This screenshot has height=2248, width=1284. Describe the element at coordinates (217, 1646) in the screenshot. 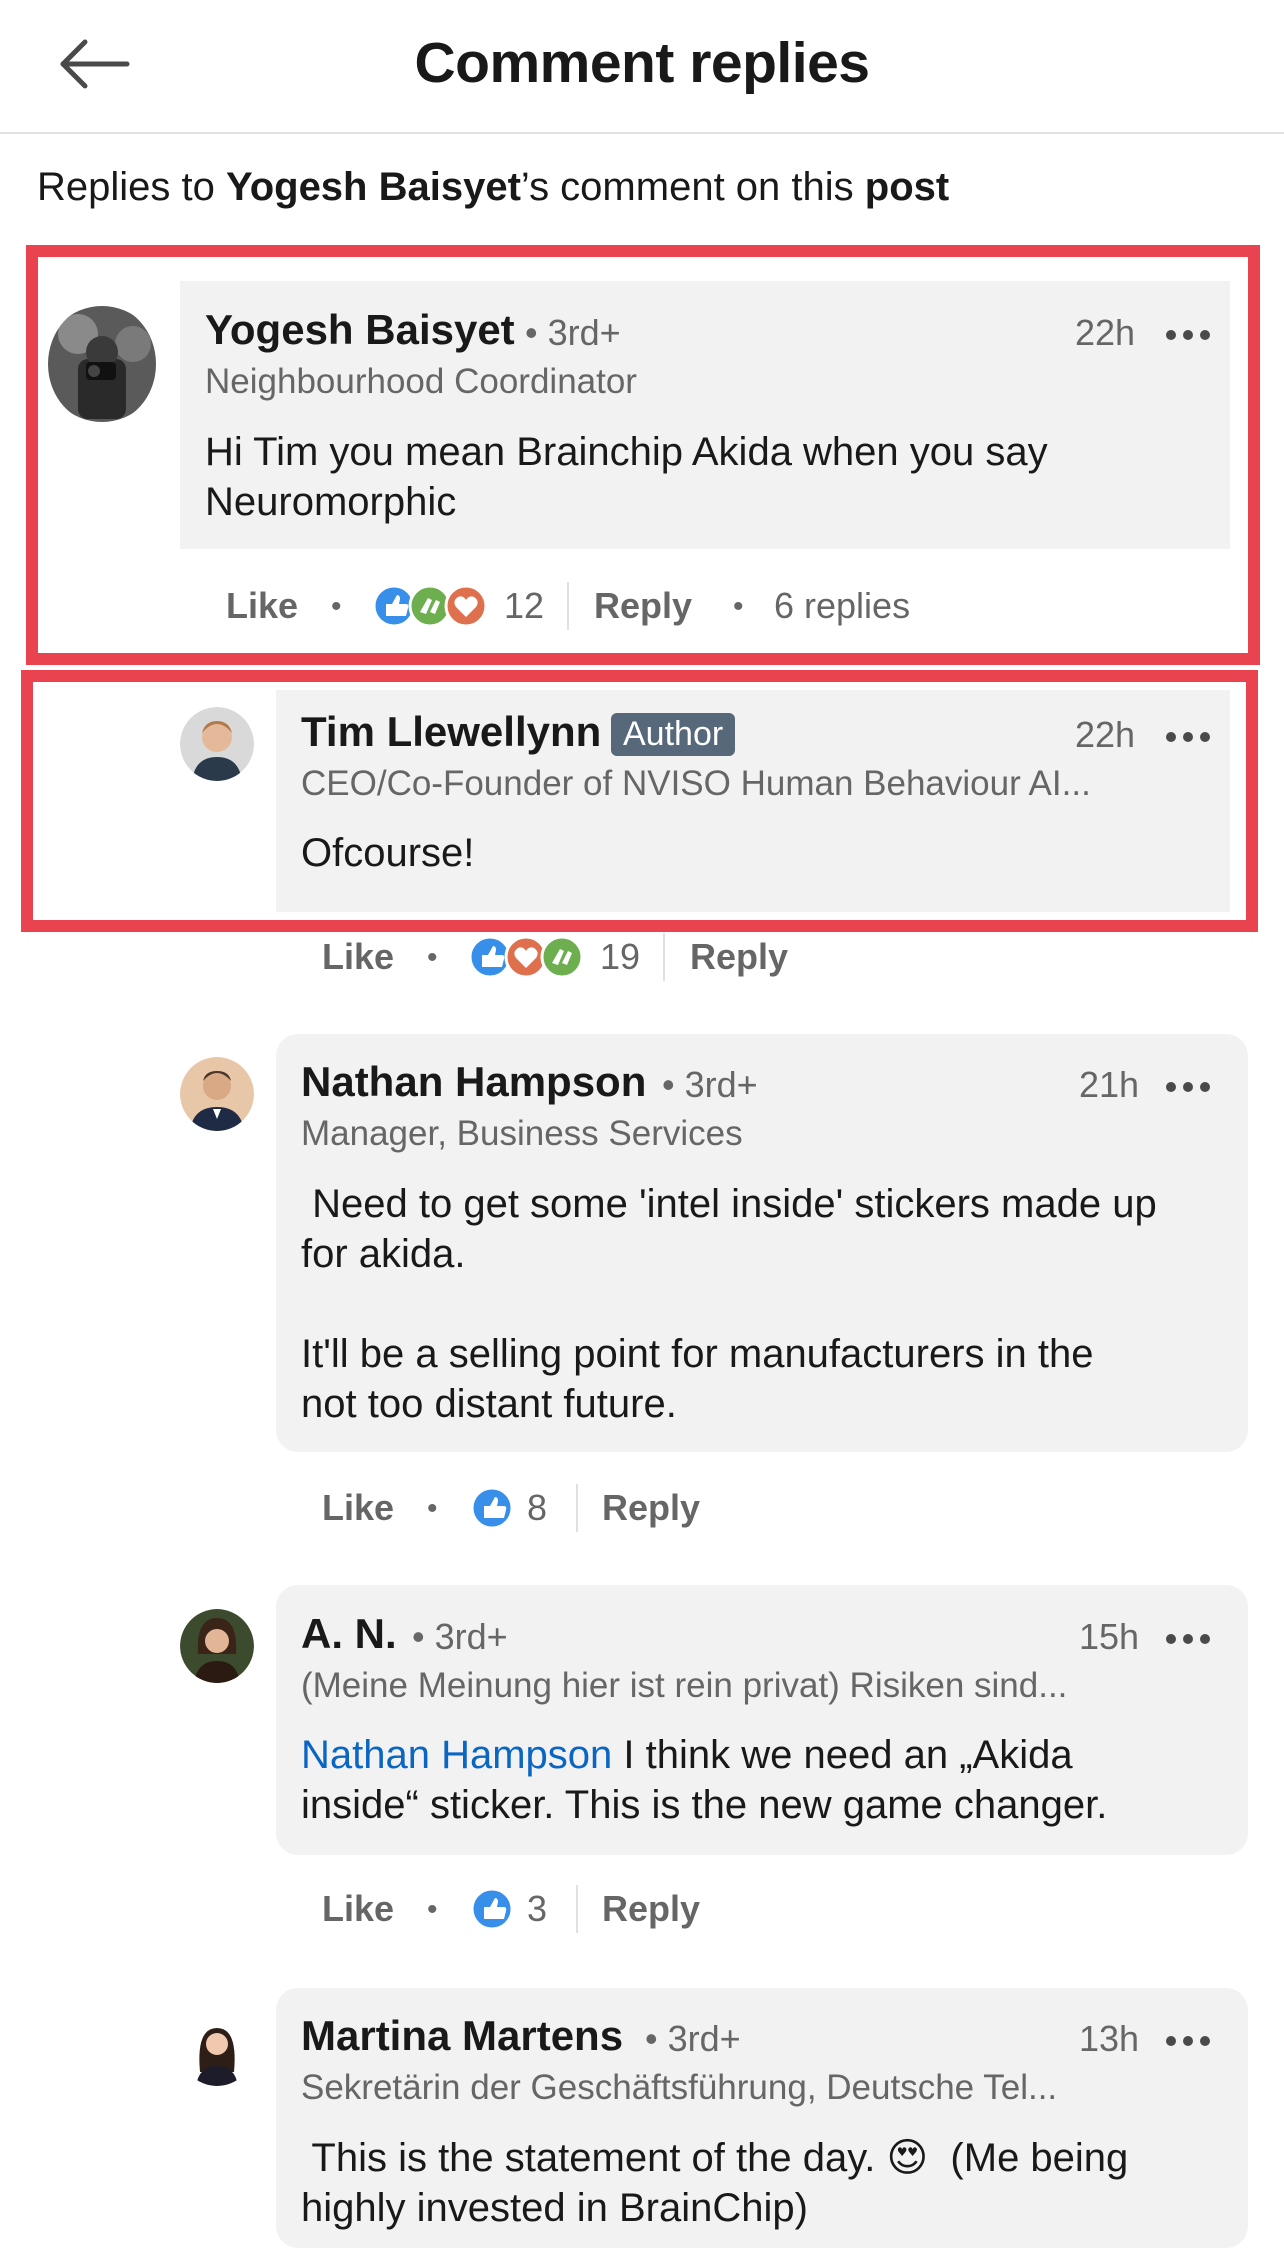

I see `avatar-an` at that location.